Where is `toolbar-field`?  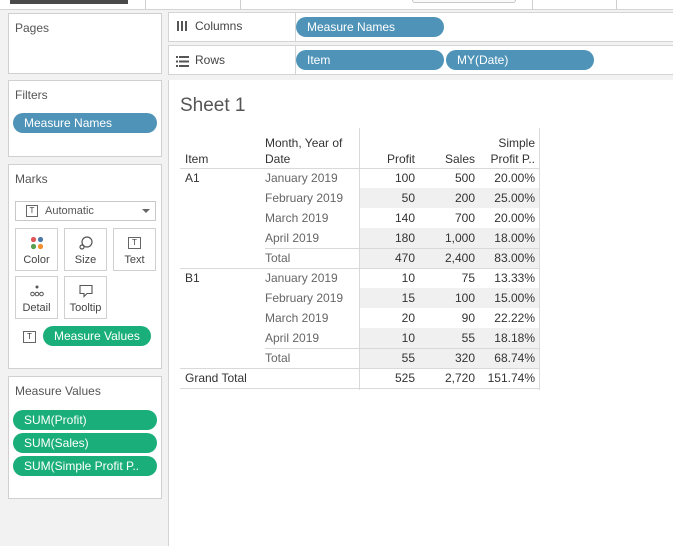 toolbar-field is located at coordinates (464, 1).